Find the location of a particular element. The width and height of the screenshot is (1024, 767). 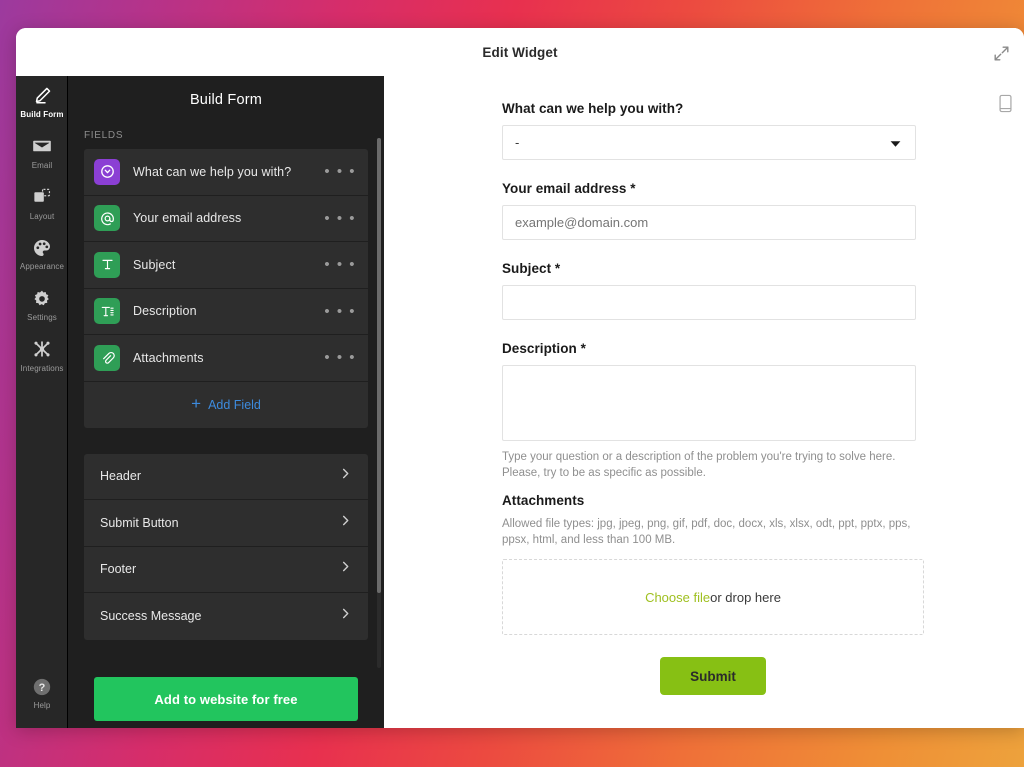

list-item: What can we help you with? • • • is located at coordinates (226, 172).